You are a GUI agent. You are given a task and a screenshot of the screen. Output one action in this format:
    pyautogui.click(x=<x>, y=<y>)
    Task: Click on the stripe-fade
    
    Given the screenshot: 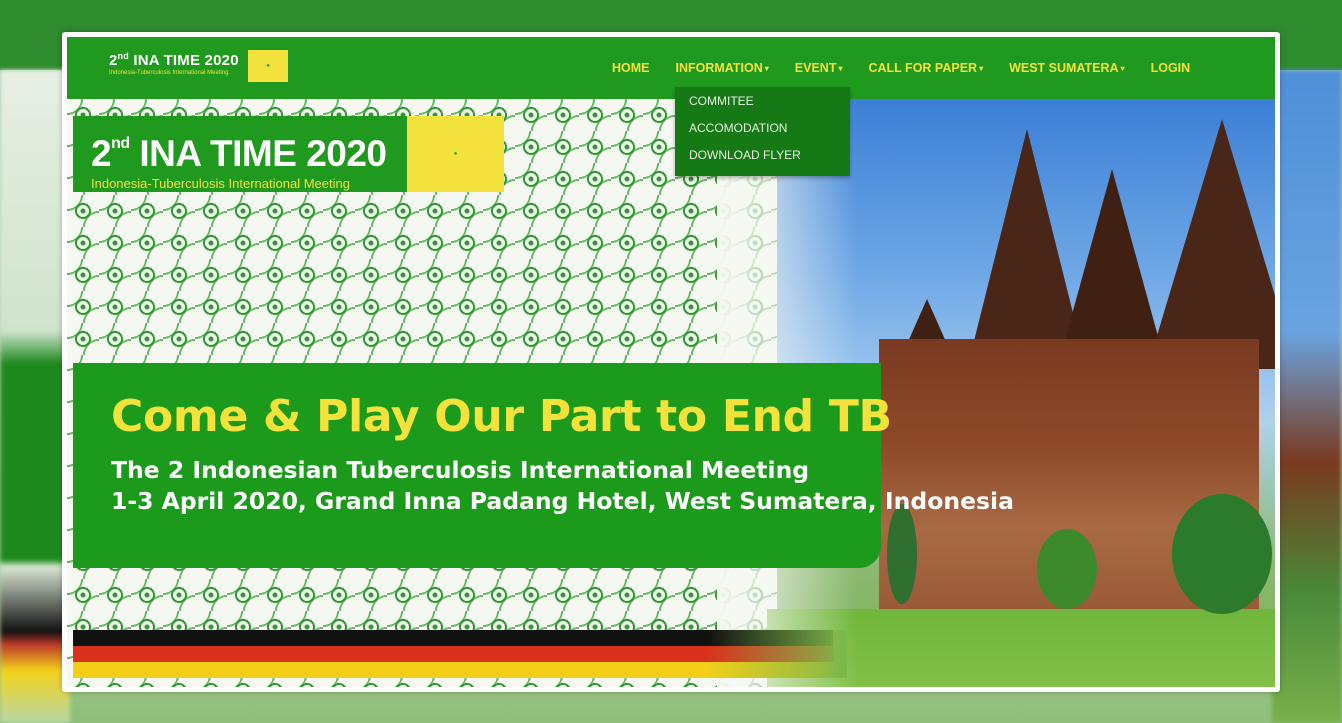 What is the action you would take?
    pyautogui.click(x=777, y=654)
    